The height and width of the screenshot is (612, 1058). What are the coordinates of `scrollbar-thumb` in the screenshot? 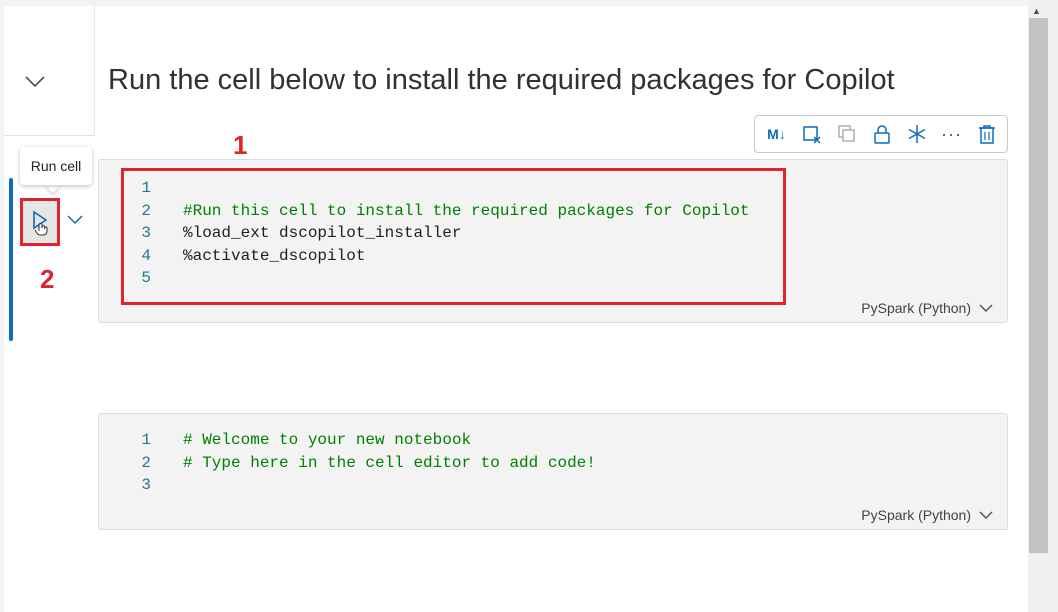 It's located at (1038, 285).